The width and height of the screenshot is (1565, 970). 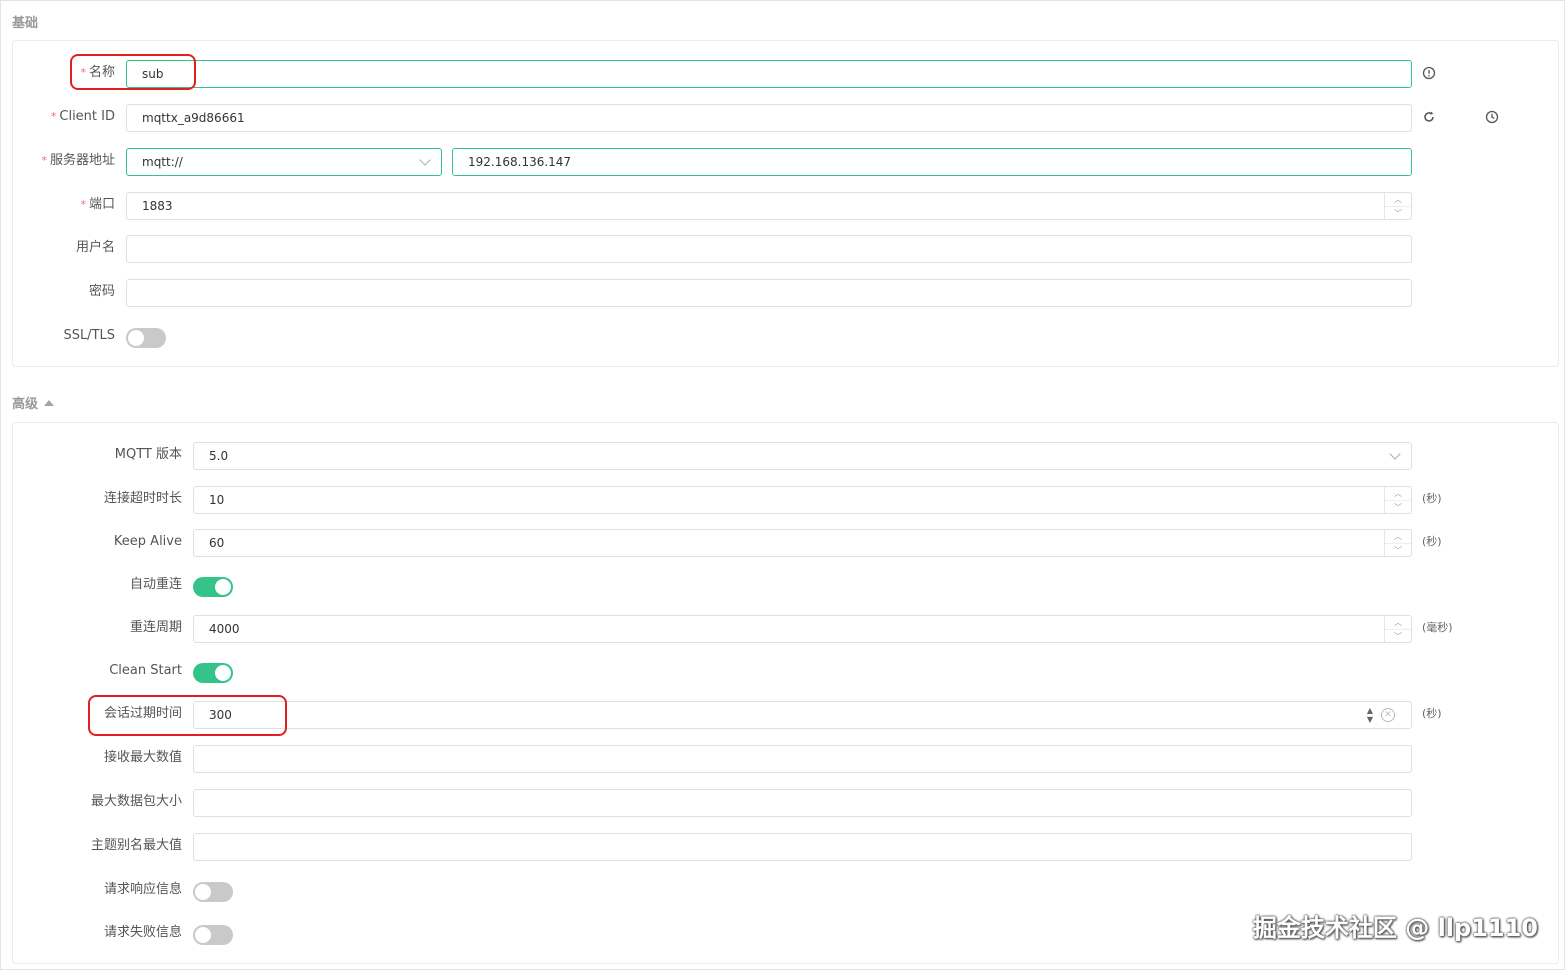 I want to click on receive-max-label: 接收最大数值, so click(x=142, y=757).